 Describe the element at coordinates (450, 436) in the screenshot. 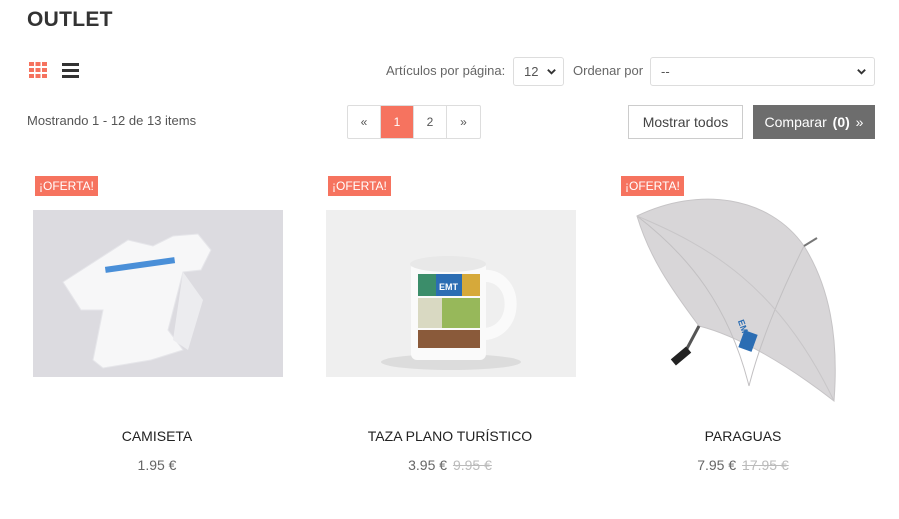

I see `product-name: TAZA PLANO TURÍSTICO` at that location.